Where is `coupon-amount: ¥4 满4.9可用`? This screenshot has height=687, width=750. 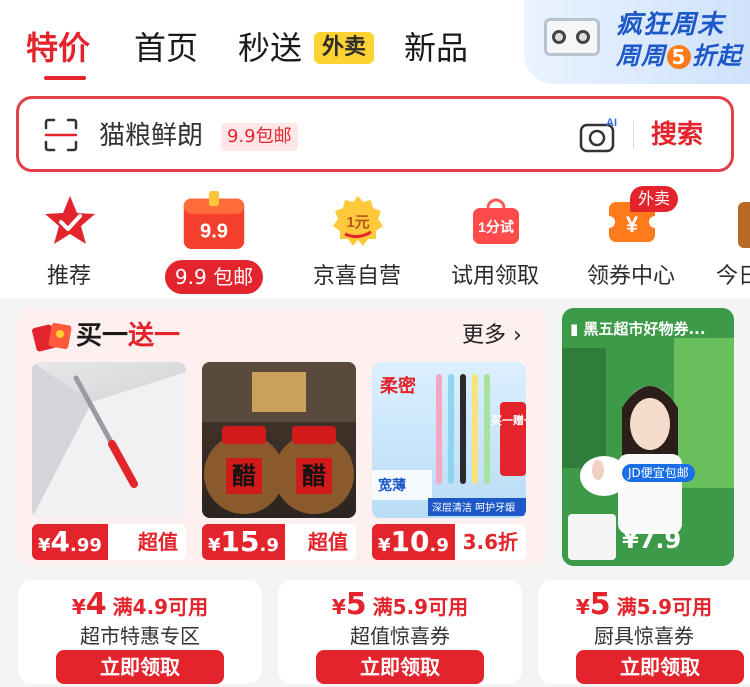
coupon-amount: ¥4 满4.9可用 is located at coordinates (140, 604).